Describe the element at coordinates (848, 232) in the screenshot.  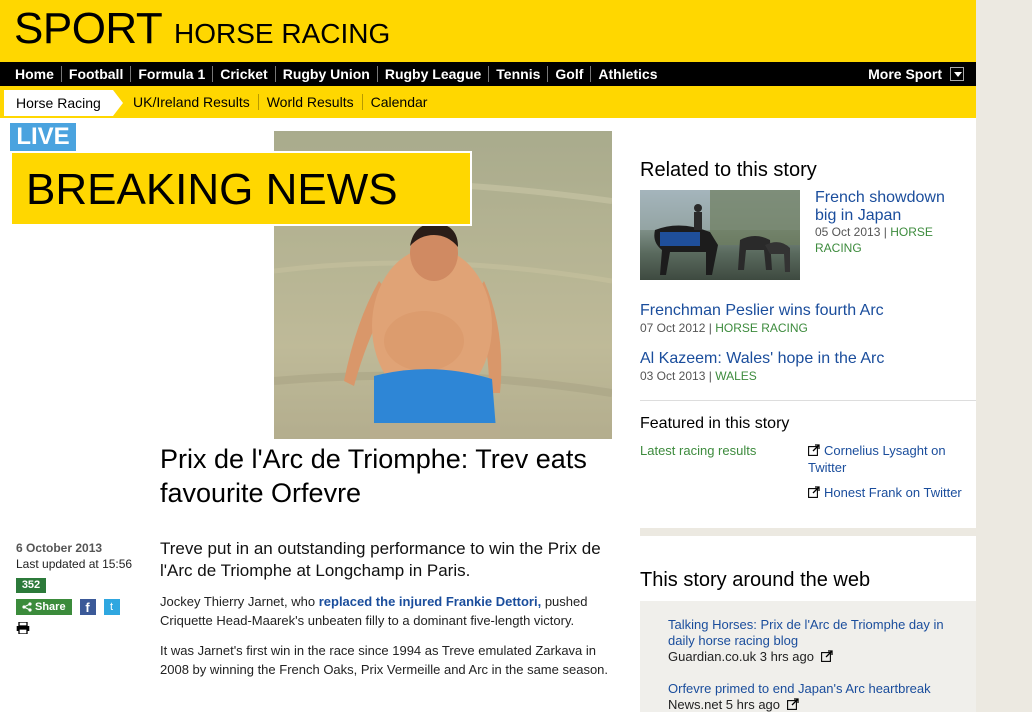
I see `related-date: 05 Oct 2013` at that location.